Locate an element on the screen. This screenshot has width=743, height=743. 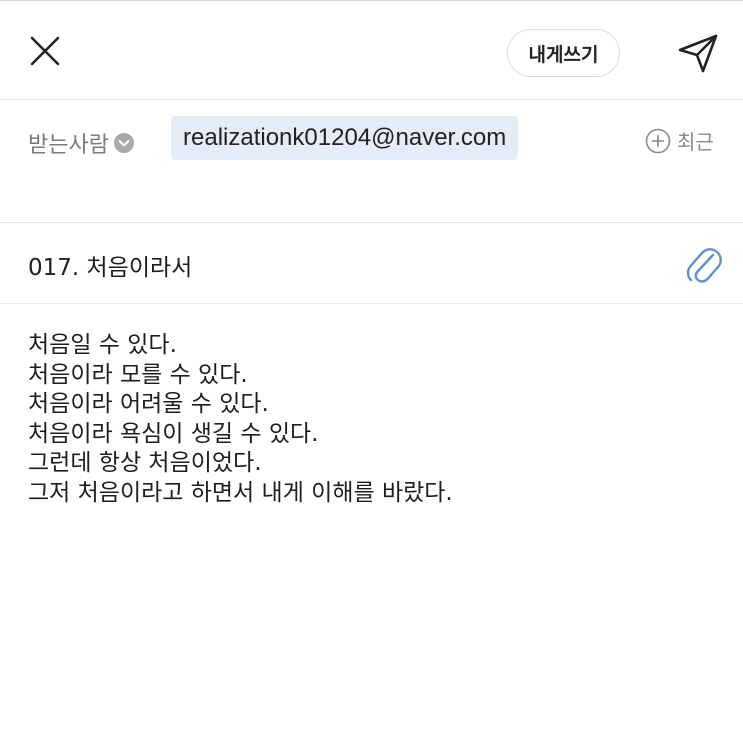
body-line: 처음이라 욕심이 생길 수 있다. is located at coordinates (173, 433).